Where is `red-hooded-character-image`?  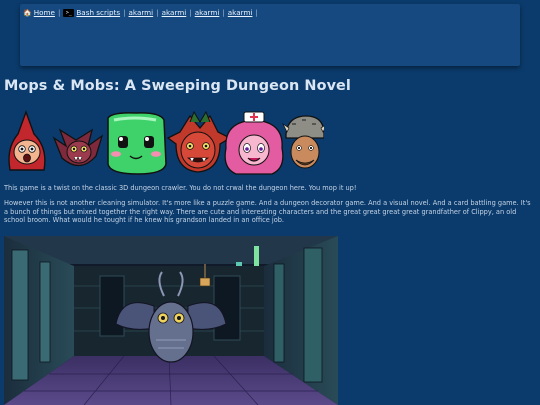
red-hooded-character-image is located at coordinates (27, 140).